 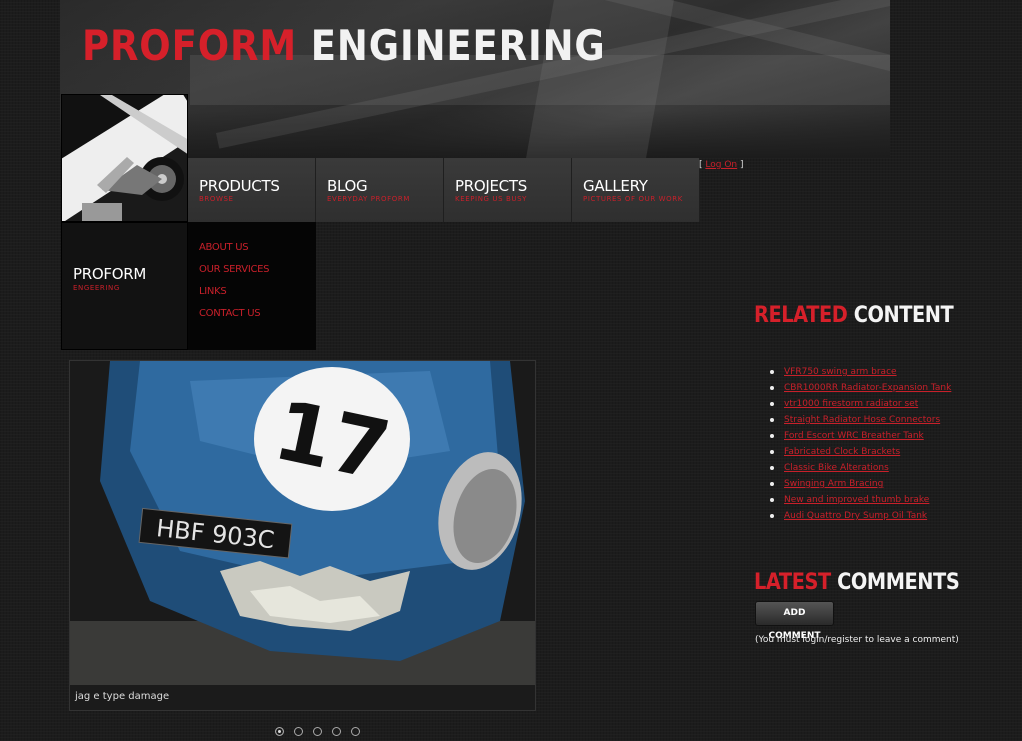 What do you see at coordinates (742, 165) in the screenshot?
I see `login-bracket-close: ]` at bounding box center [742, 165].